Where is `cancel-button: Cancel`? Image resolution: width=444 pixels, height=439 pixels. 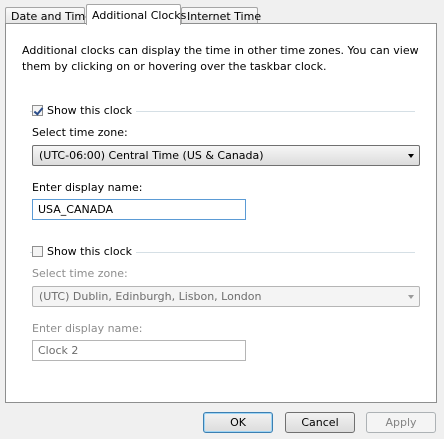
cancel-button: Cancel is located at coordinates (320, 422).